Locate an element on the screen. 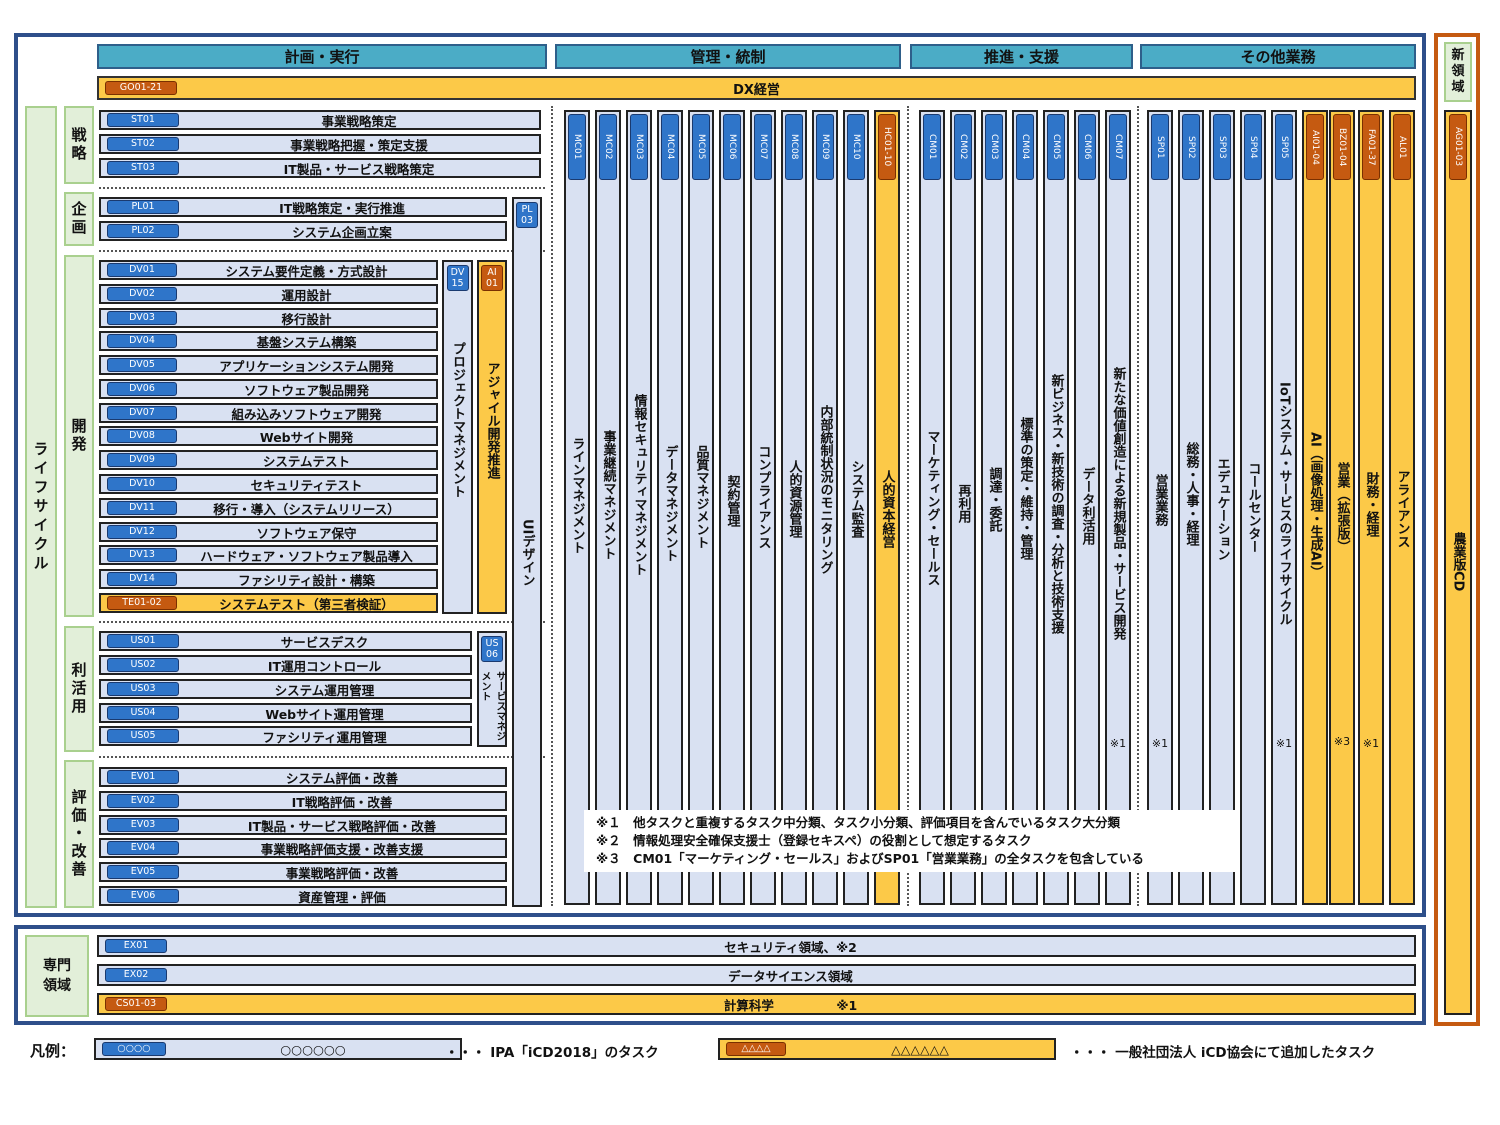  task-label: ファシリティ設計・構築 is located at coordinates (306, 580).